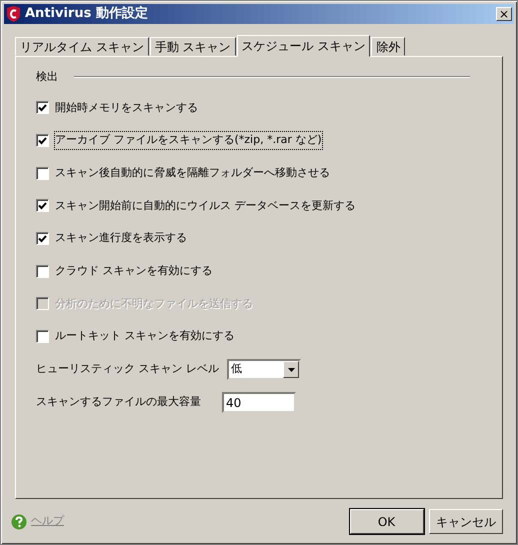 Image resolution: width=518 pixels, height=545 pixels. Describe the element at coordinates (466, 521) in the screenshot. I see `dialog-button: キャンセル` at that location.